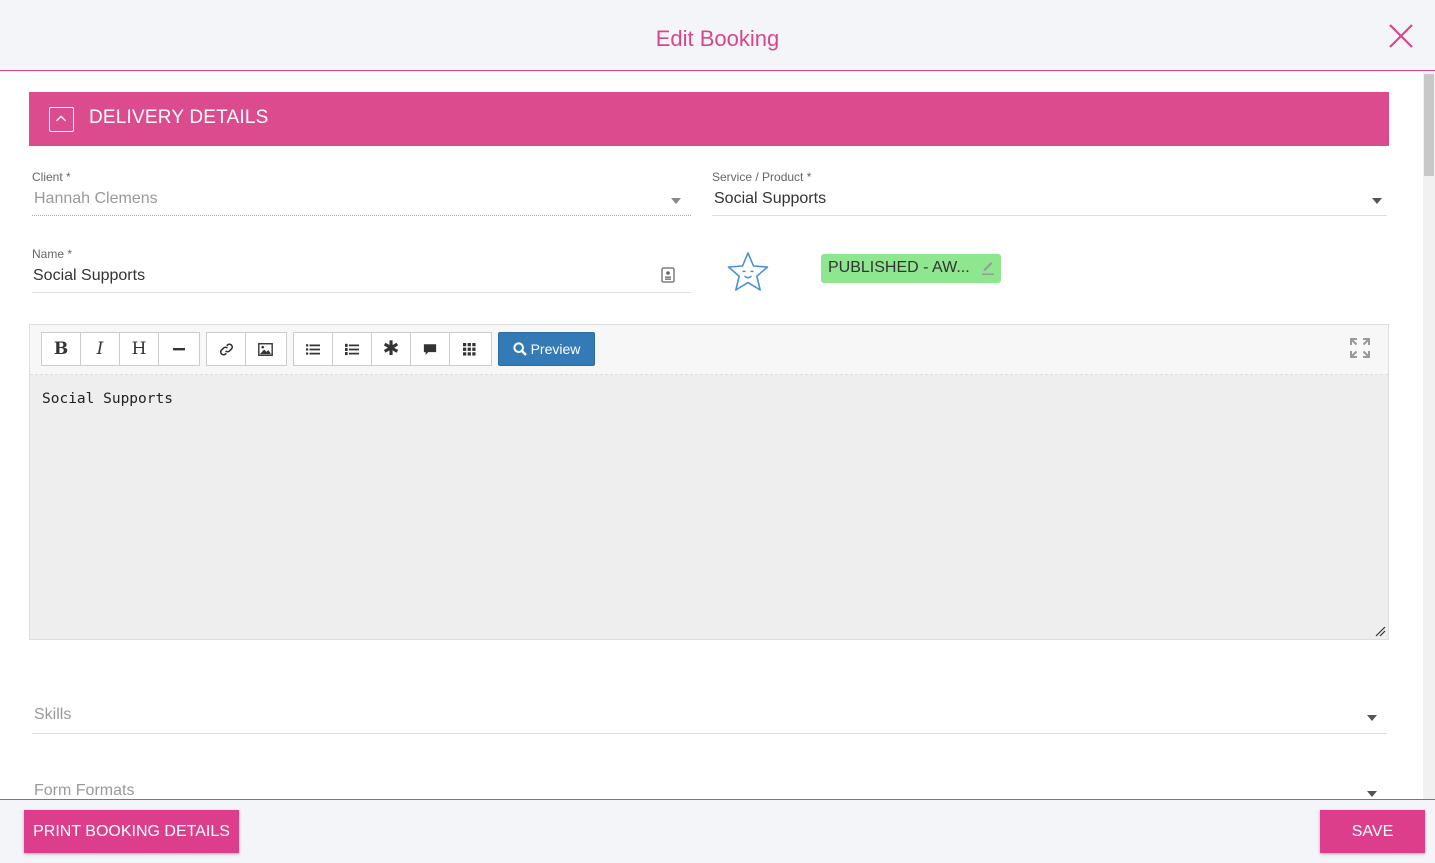  I want to click on id-card-icon, so click(668, 275).